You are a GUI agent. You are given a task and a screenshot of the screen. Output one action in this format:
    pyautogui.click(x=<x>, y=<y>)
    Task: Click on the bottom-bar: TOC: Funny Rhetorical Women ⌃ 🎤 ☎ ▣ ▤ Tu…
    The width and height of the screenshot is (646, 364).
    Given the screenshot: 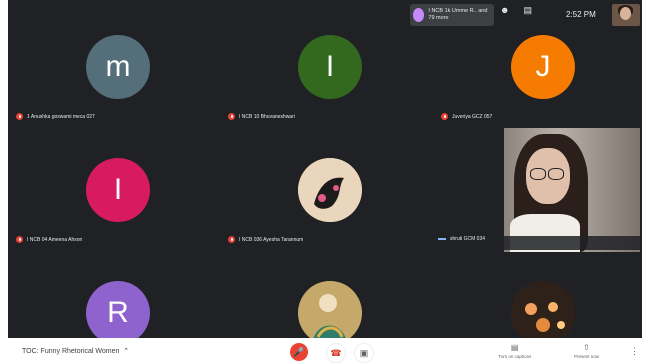 What is the action you would take?
    pyautogui.click(x=325, y=351)
    